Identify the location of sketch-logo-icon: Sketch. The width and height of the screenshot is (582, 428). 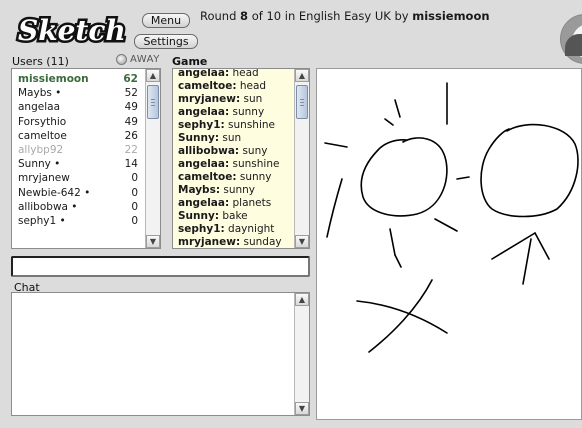
(72, 31).